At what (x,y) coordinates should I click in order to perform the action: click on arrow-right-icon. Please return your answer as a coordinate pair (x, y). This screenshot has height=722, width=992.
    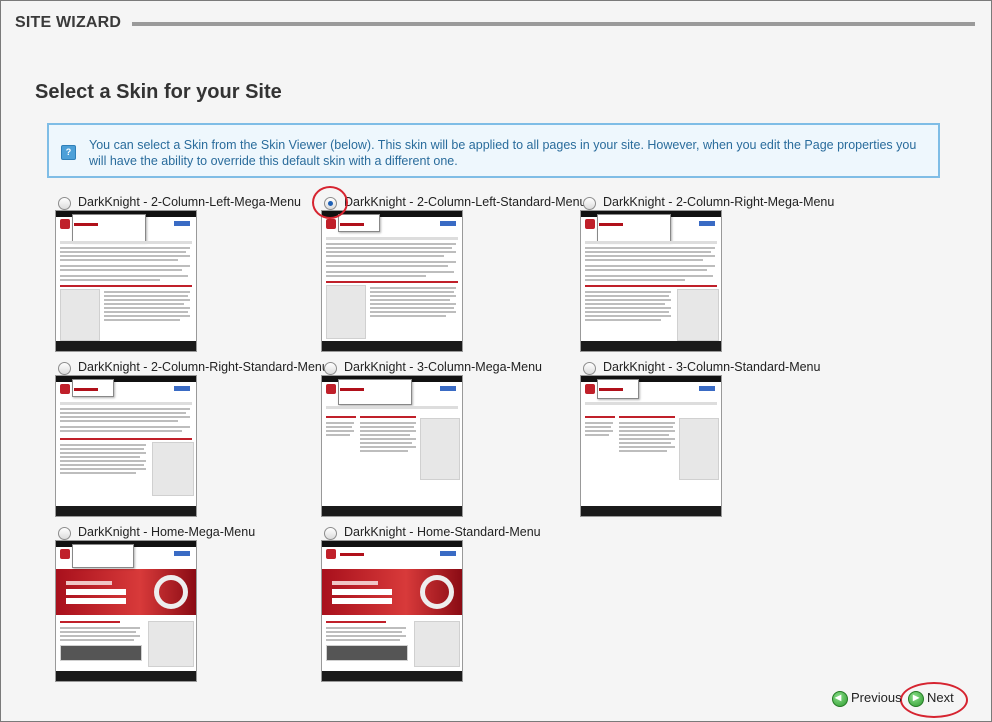
    Looking at the image, I should click on (916, 699).